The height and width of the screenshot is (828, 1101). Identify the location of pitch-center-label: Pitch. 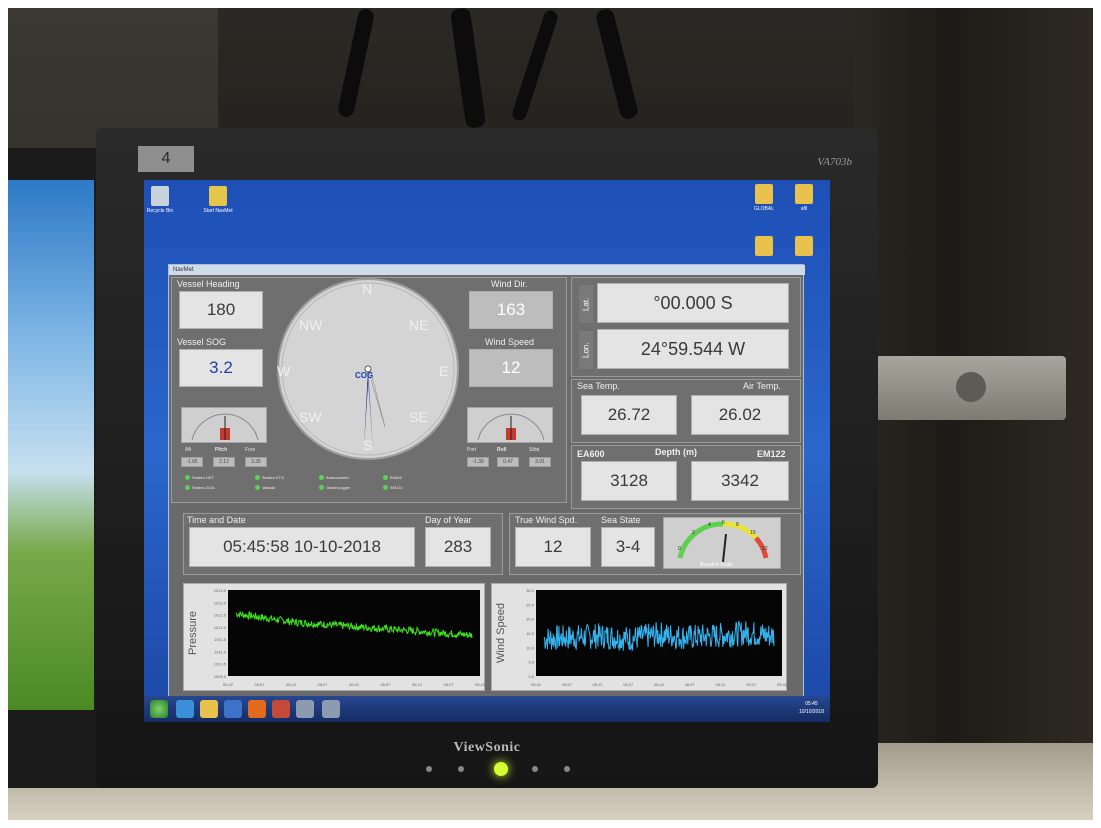
(221, 450).